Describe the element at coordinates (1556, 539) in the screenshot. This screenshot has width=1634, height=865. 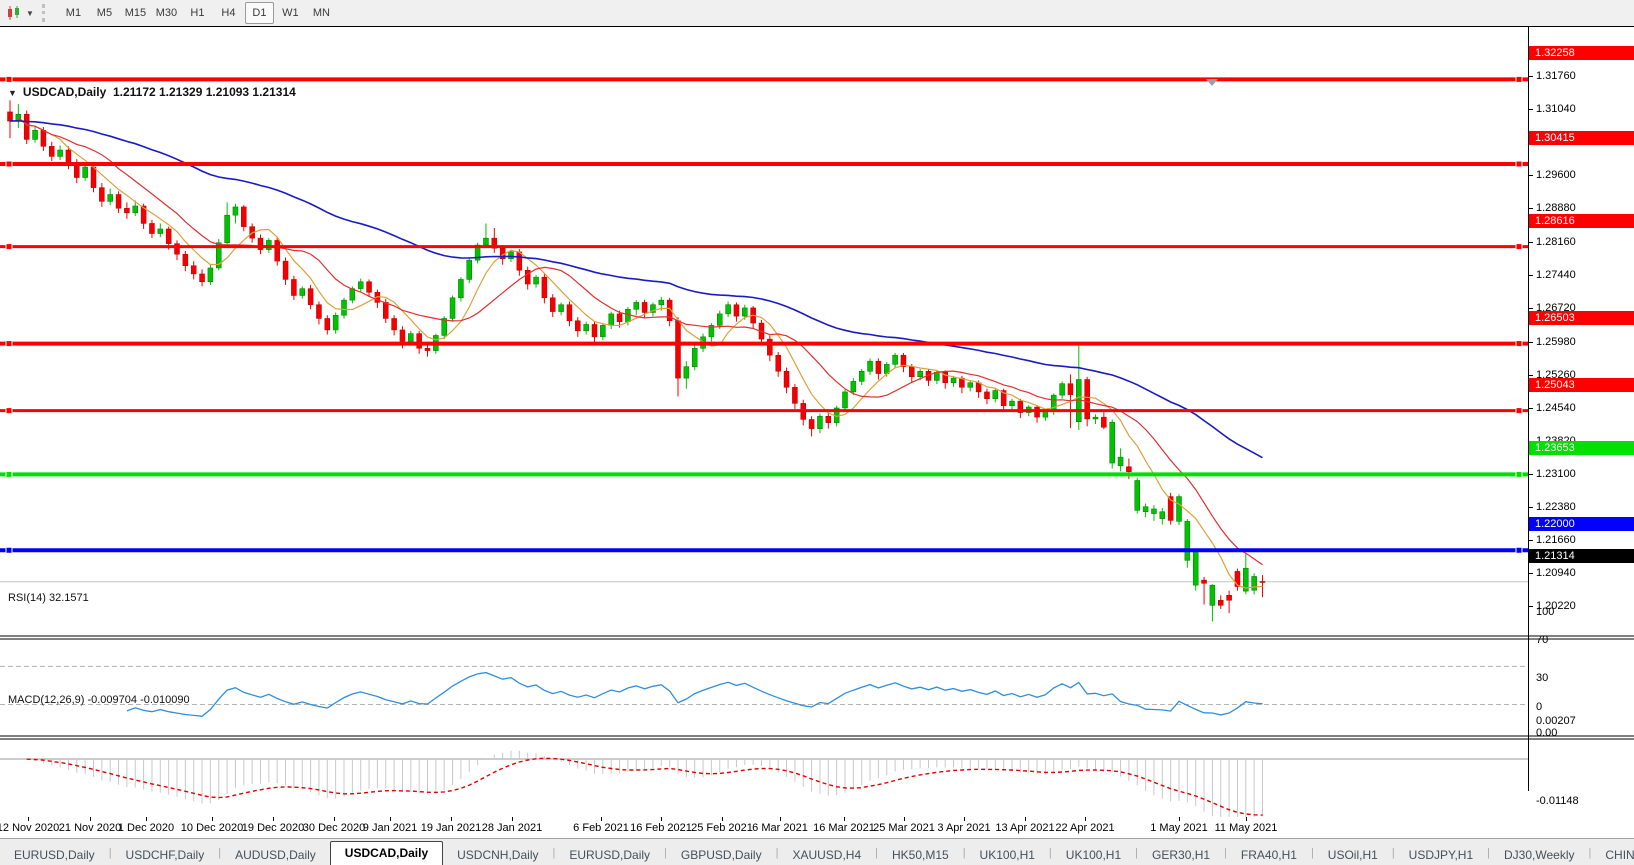
I see `price-tick-label: 1.21660` at that location.